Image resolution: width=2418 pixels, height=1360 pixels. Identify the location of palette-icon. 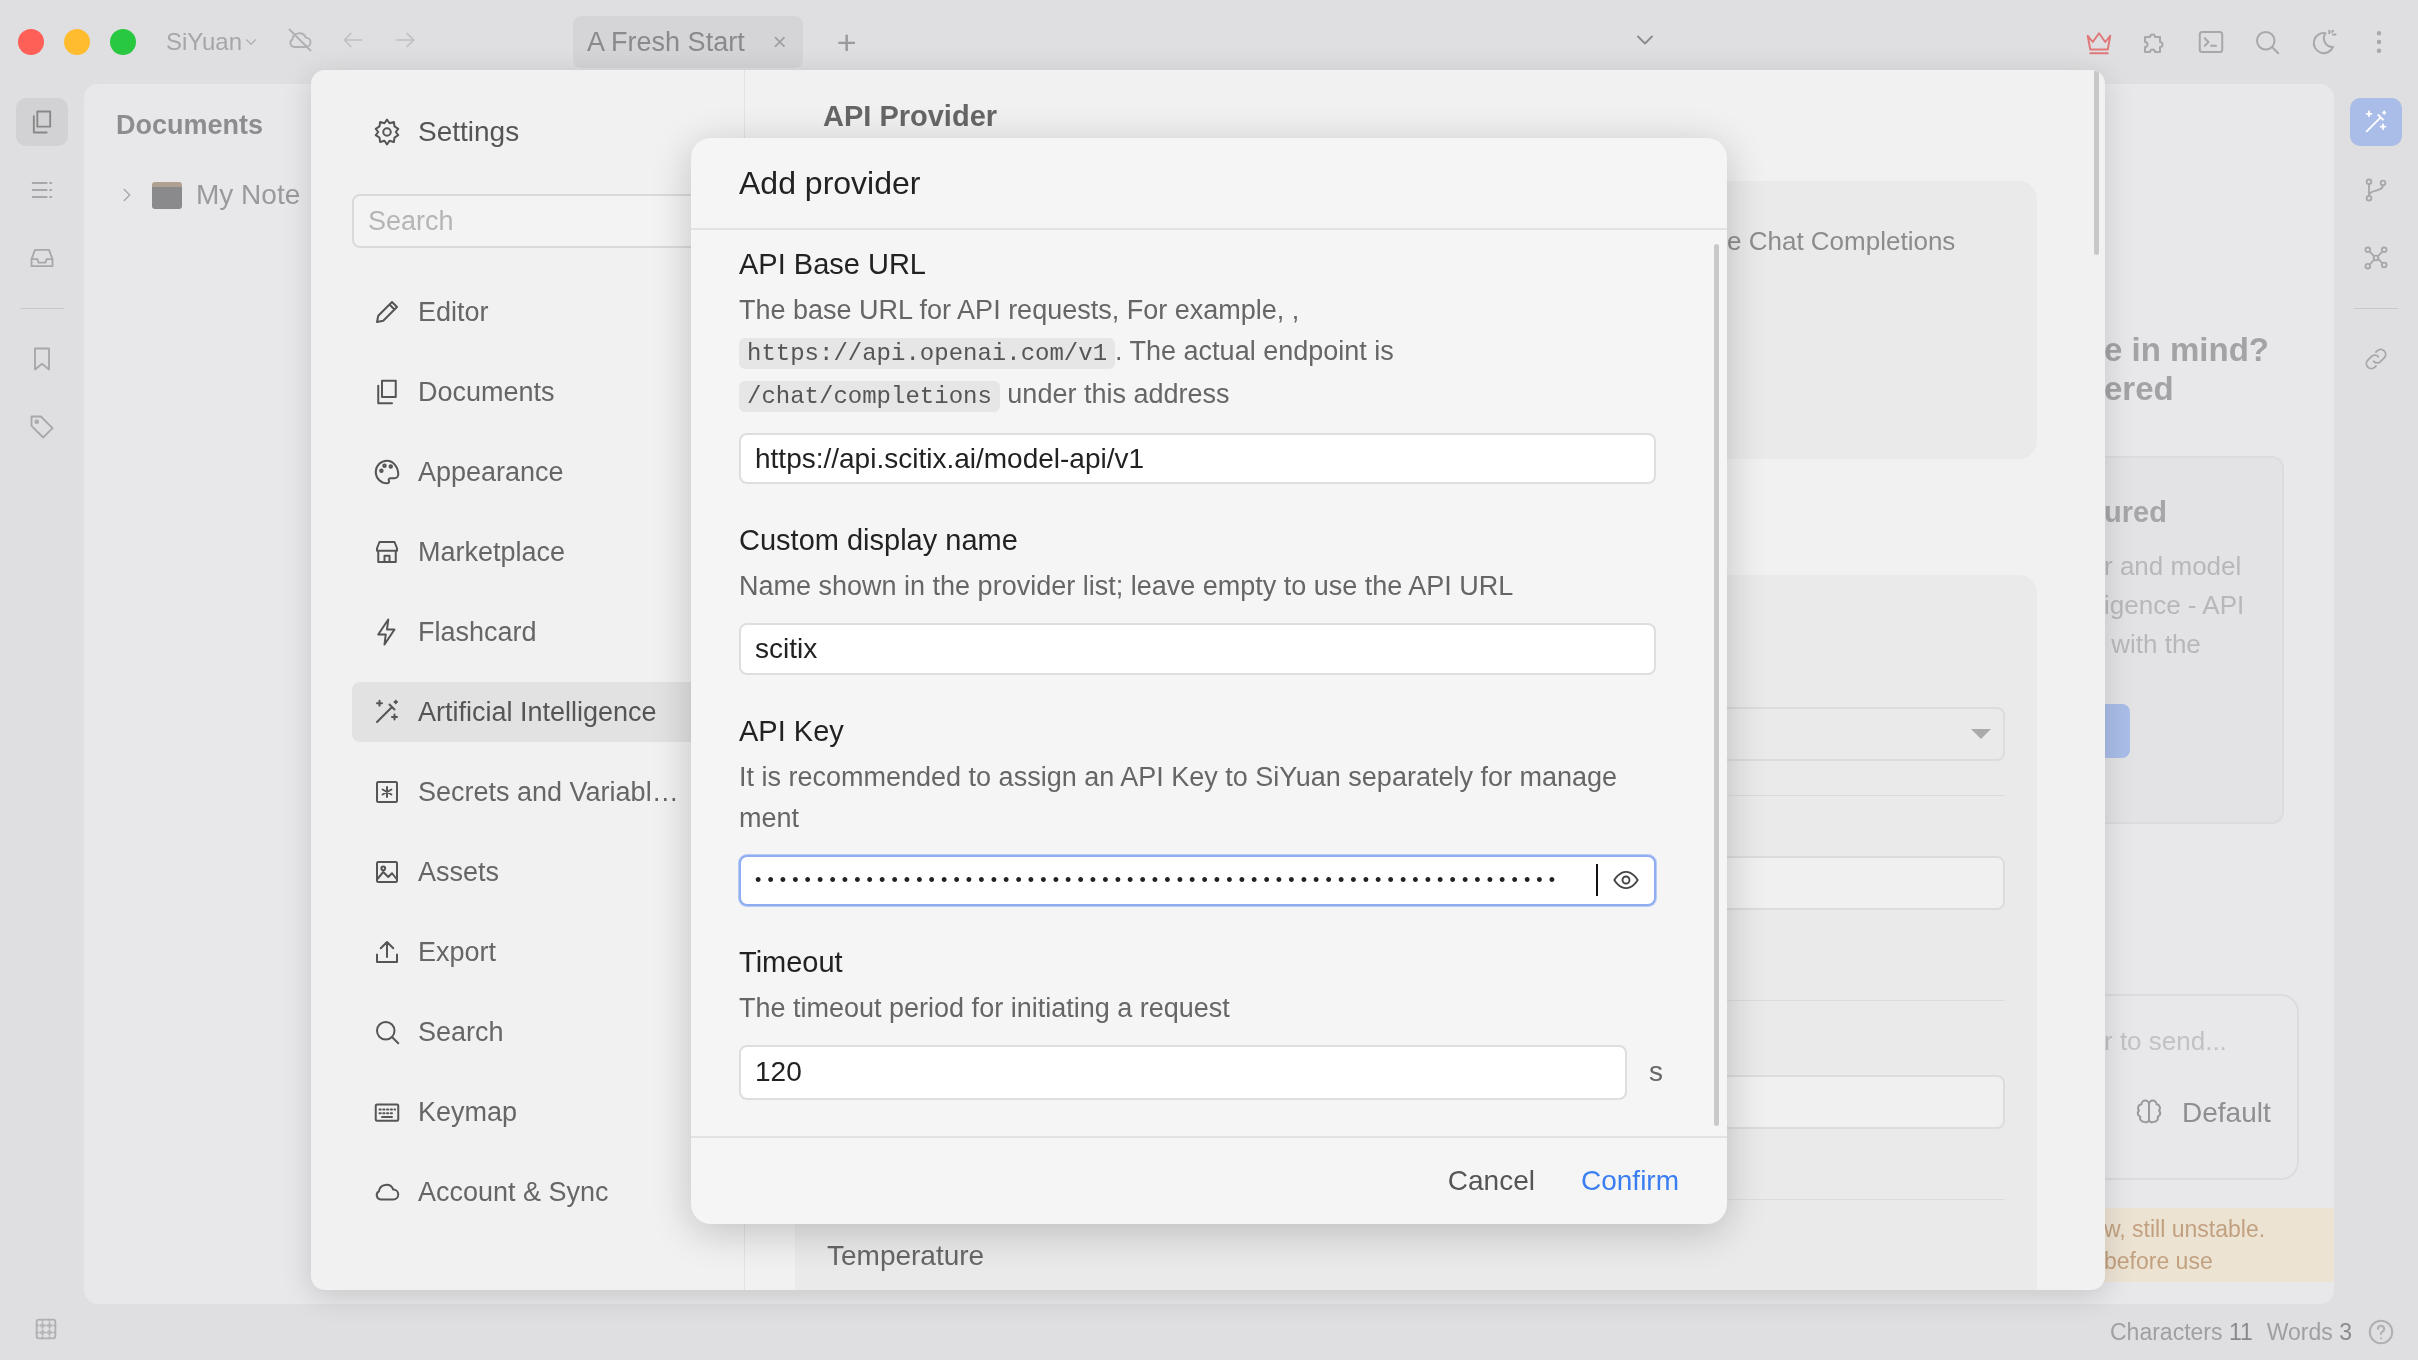
(387, 472).